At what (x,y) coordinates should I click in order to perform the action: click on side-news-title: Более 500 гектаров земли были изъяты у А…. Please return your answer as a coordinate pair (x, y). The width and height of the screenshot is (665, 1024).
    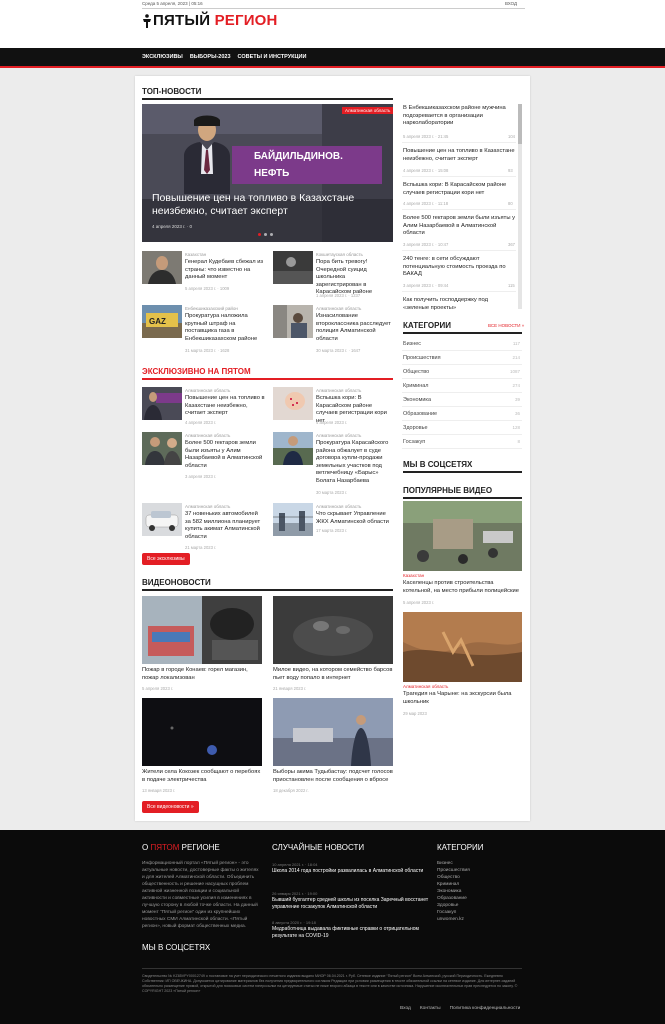
    Looking at the image, I should click on (459, 226).